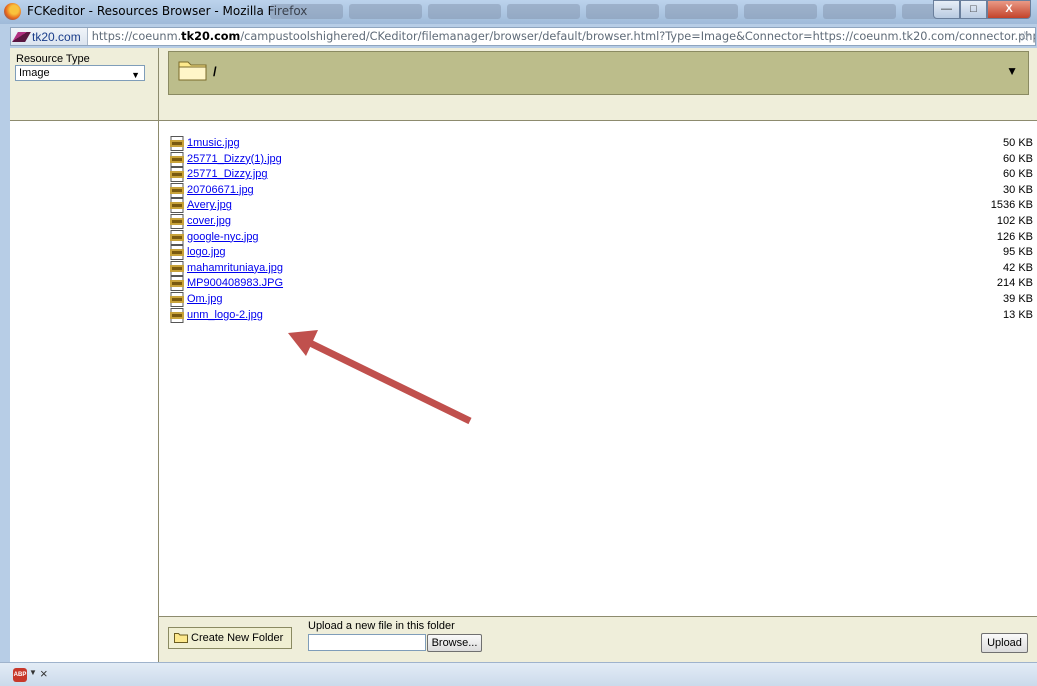 This screenshot has width=1037, height=686. What do you see at coordinates (1024, 36) in the screenshot?
I see `bookmark-star-icon: ☆` at bounding box center [1024, 36].